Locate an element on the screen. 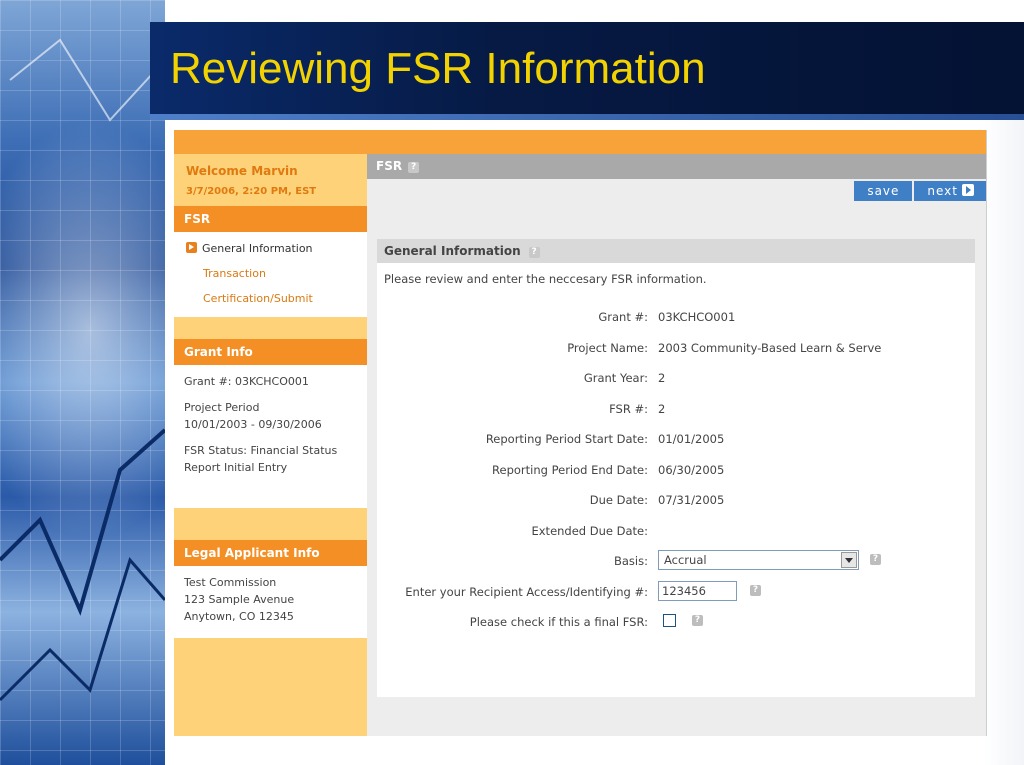 The image size is (1024, 765). fsr-section-header: FSR is located at coordinates (270, 219).